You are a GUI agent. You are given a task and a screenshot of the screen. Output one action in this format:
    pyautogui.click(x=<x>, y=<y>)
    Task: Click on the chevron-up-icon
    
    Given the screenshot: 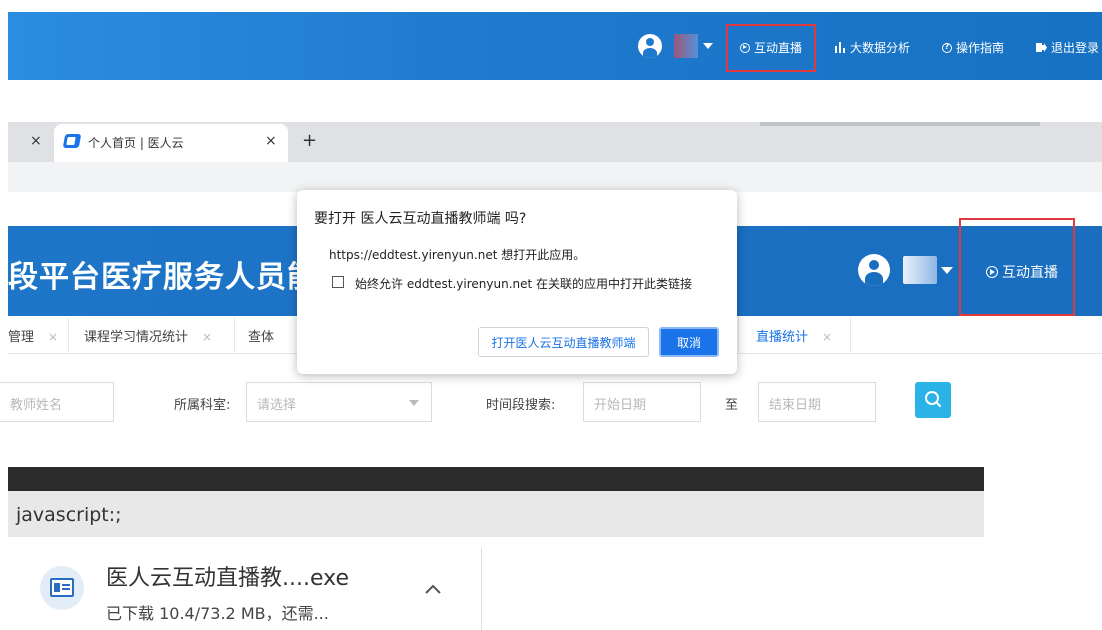 What is the action you would take?
    pyautogui.click(x=433, y=589)
    